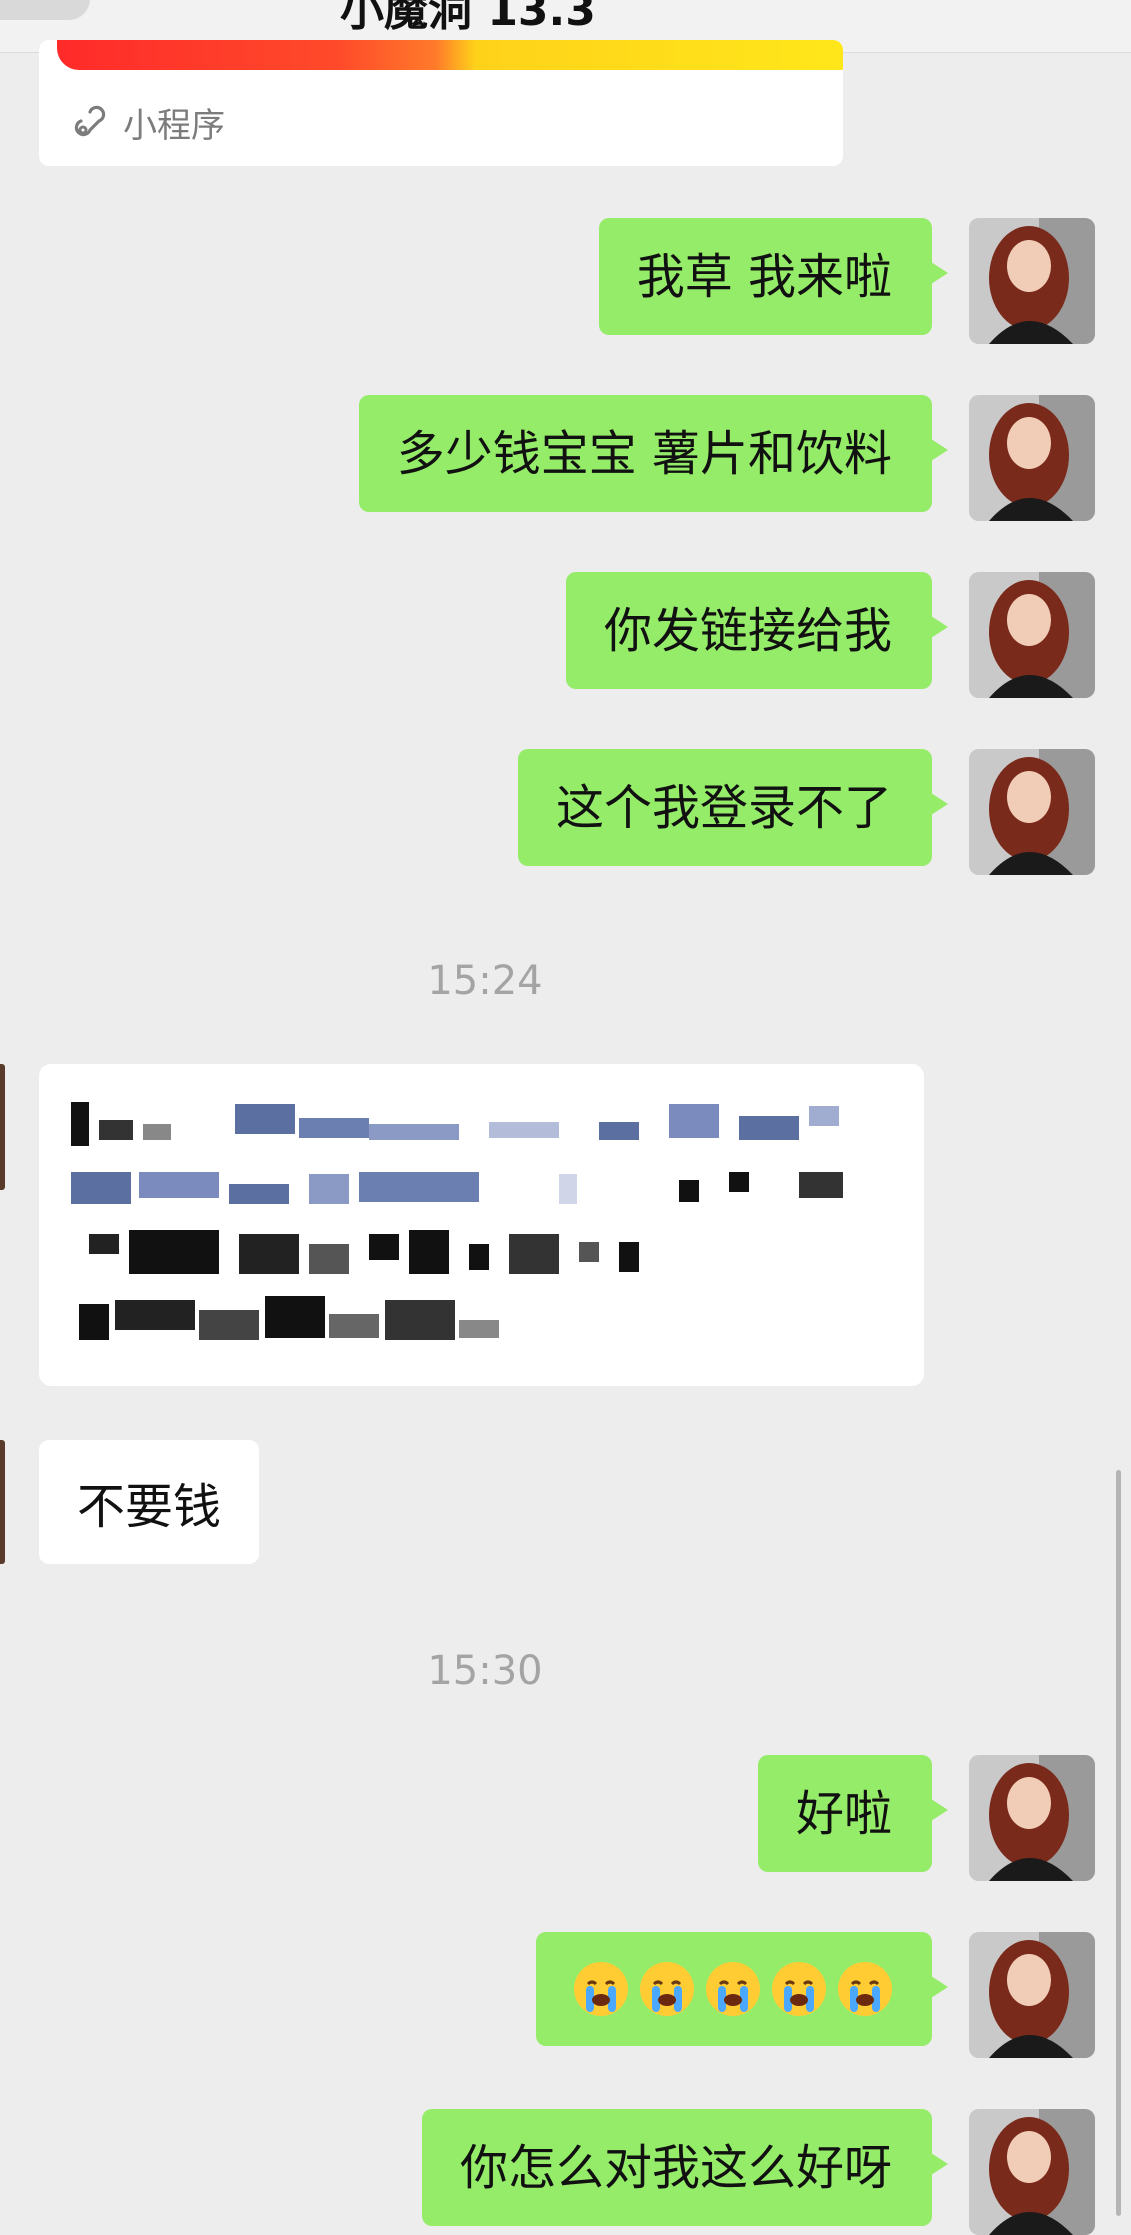 This screenshot has height=2235, width=1131. I want to click on message-bubble: 你发链接给我, so click(757, 630).